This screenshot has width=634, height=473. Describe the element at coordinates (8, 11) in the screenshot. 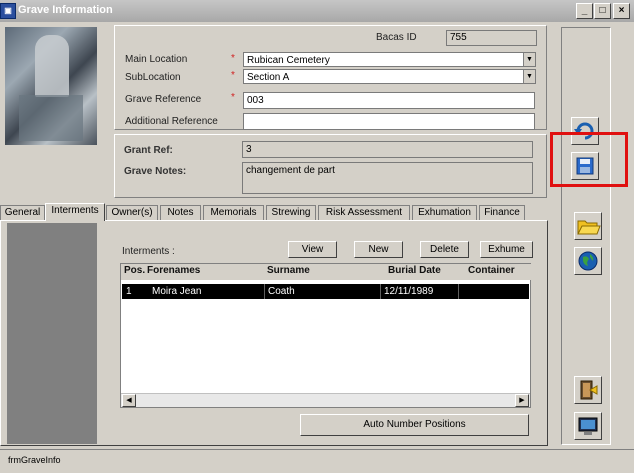

I see `app-icon: ▣` at that location.